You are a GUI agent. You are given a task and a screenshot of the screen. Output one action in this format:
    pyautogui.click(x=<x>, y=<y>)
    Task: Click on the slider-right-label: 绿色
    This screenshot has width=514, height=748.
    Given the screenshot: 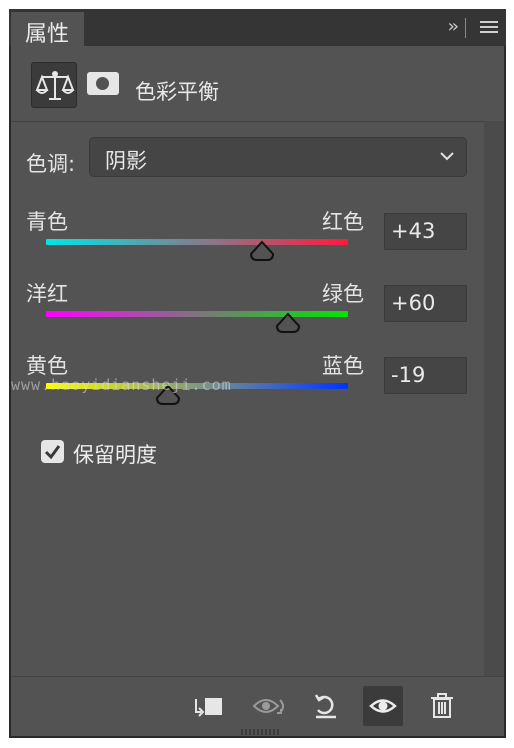 What is the action you would take?
    pyautogui.click(x=343, y=294)
    